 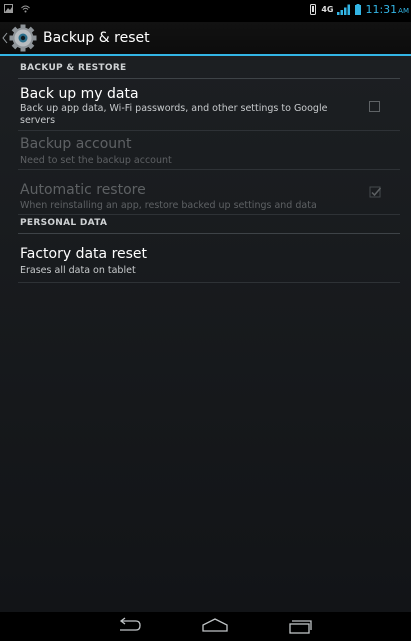 I want to click on gallery-notification-icon, so click(x=8, y=8).